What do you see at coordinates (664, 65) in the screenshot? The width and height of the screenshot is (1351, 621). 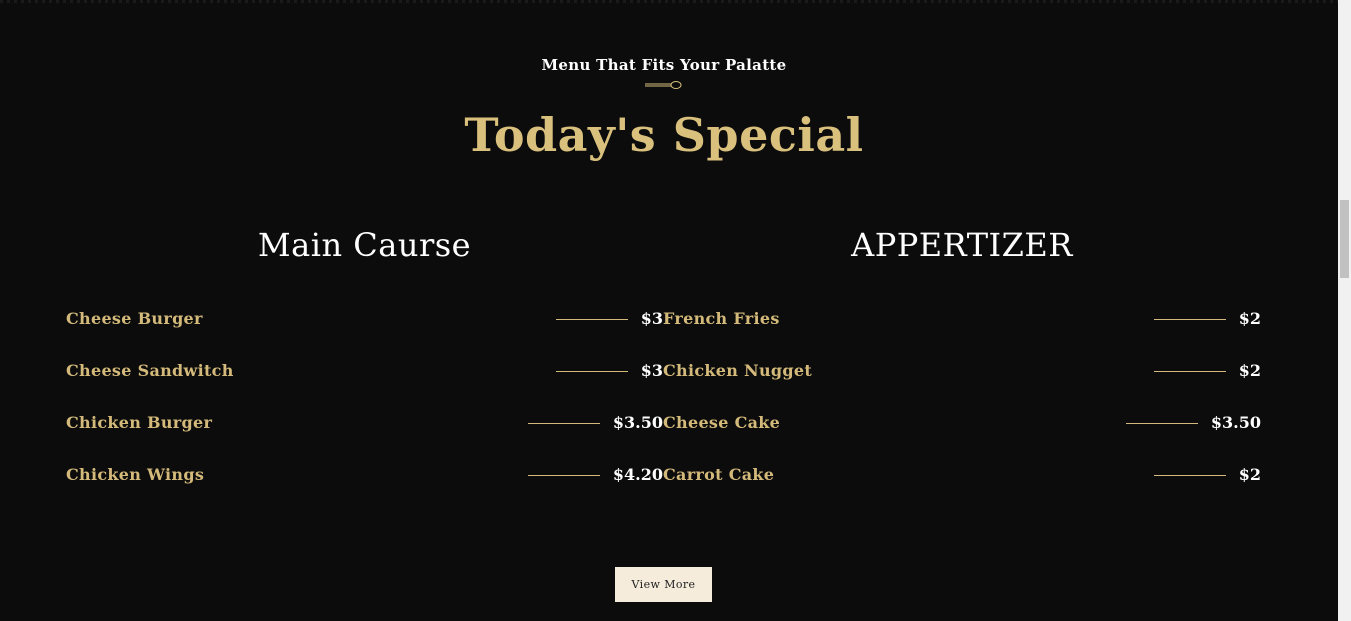 I see `section-eyebrow: Menu That Fits Your Palatte` at bounding box center [664, 65].